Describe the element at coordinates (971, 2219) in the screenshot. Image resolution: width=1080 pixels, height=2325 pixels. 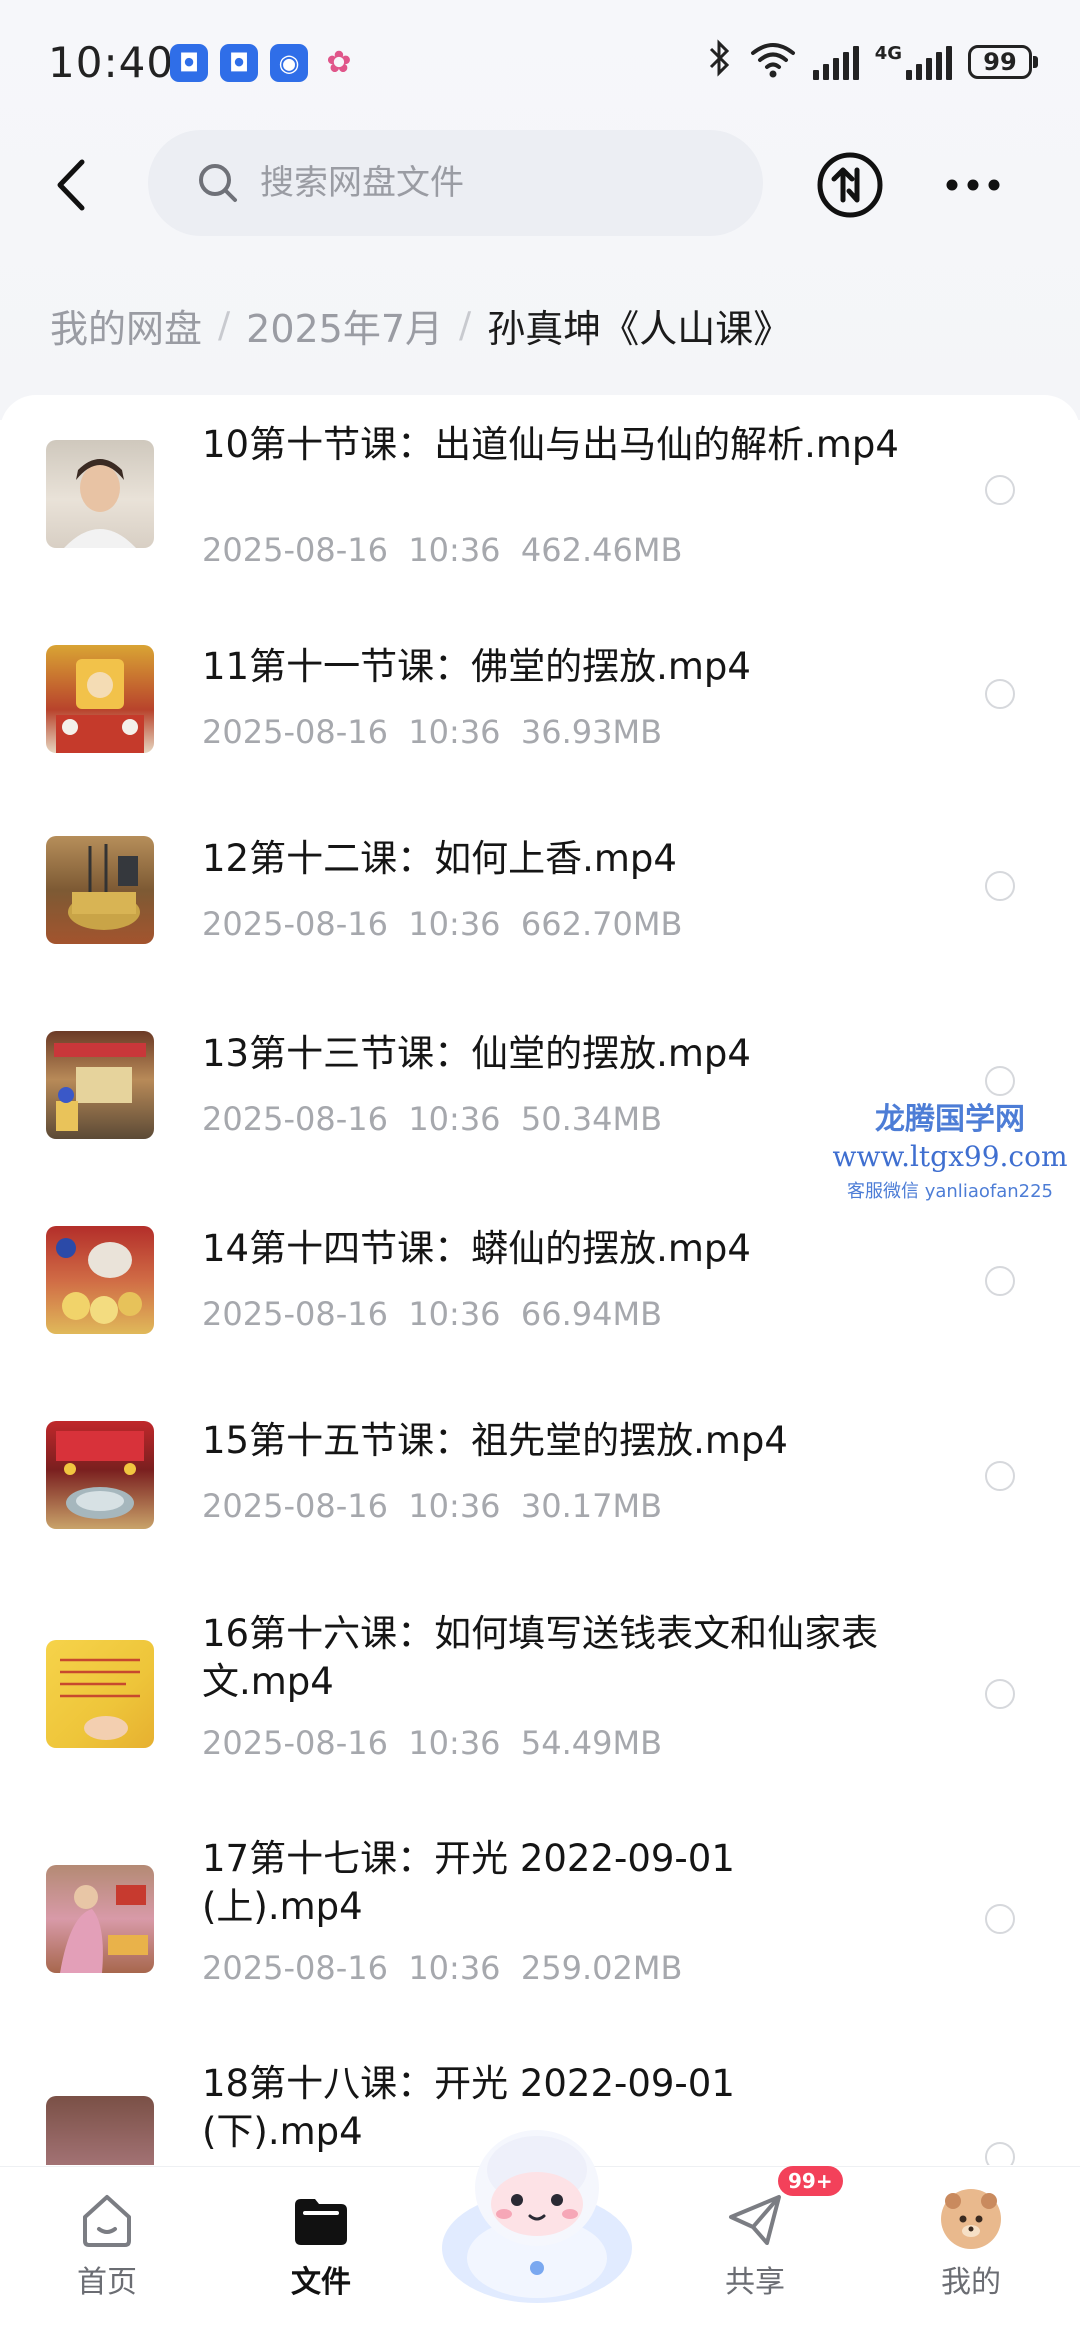
I see `avatar-icon` at that location.